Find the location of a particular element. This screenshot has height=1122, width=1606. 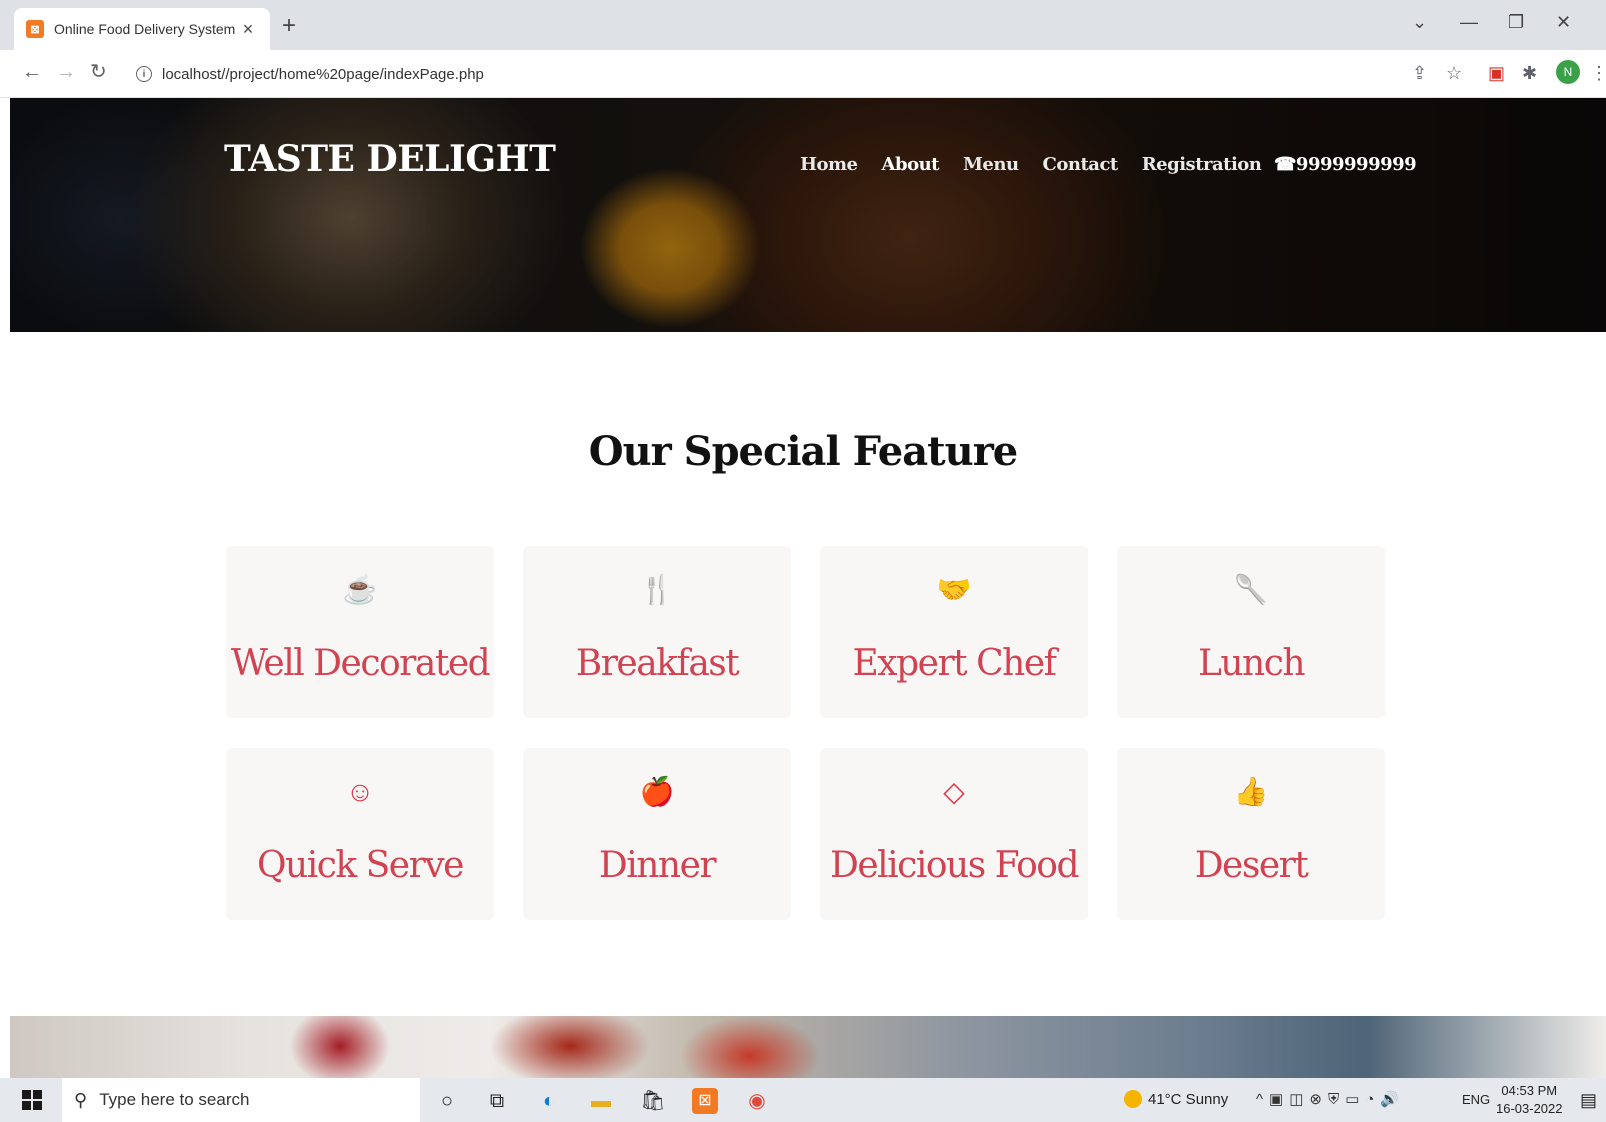

share-icon: ⇪ is located at coordinates (1419, 73).